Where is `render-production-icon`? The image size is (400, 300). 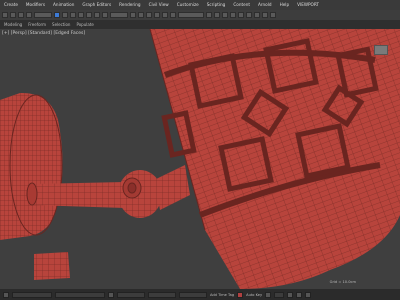 render-production-icon is located at coordinates (273, 15).